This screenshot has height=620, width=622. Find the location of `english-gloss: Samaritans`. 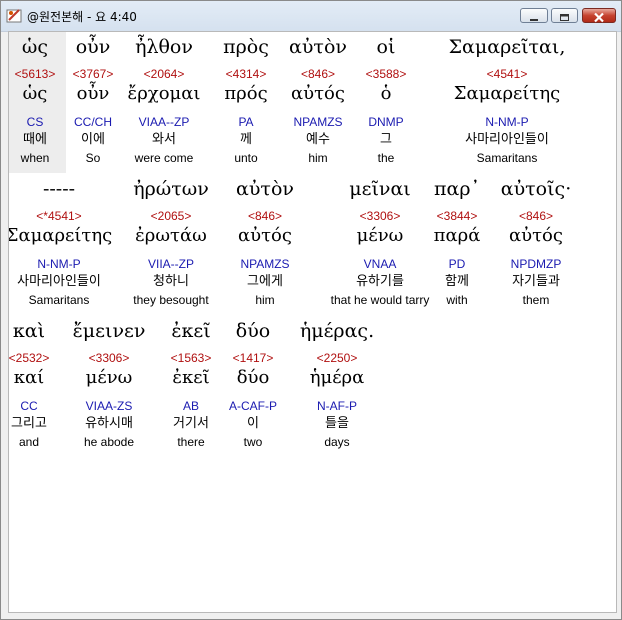

english-gloss: Samaritans is located at coordinates (507, 158).